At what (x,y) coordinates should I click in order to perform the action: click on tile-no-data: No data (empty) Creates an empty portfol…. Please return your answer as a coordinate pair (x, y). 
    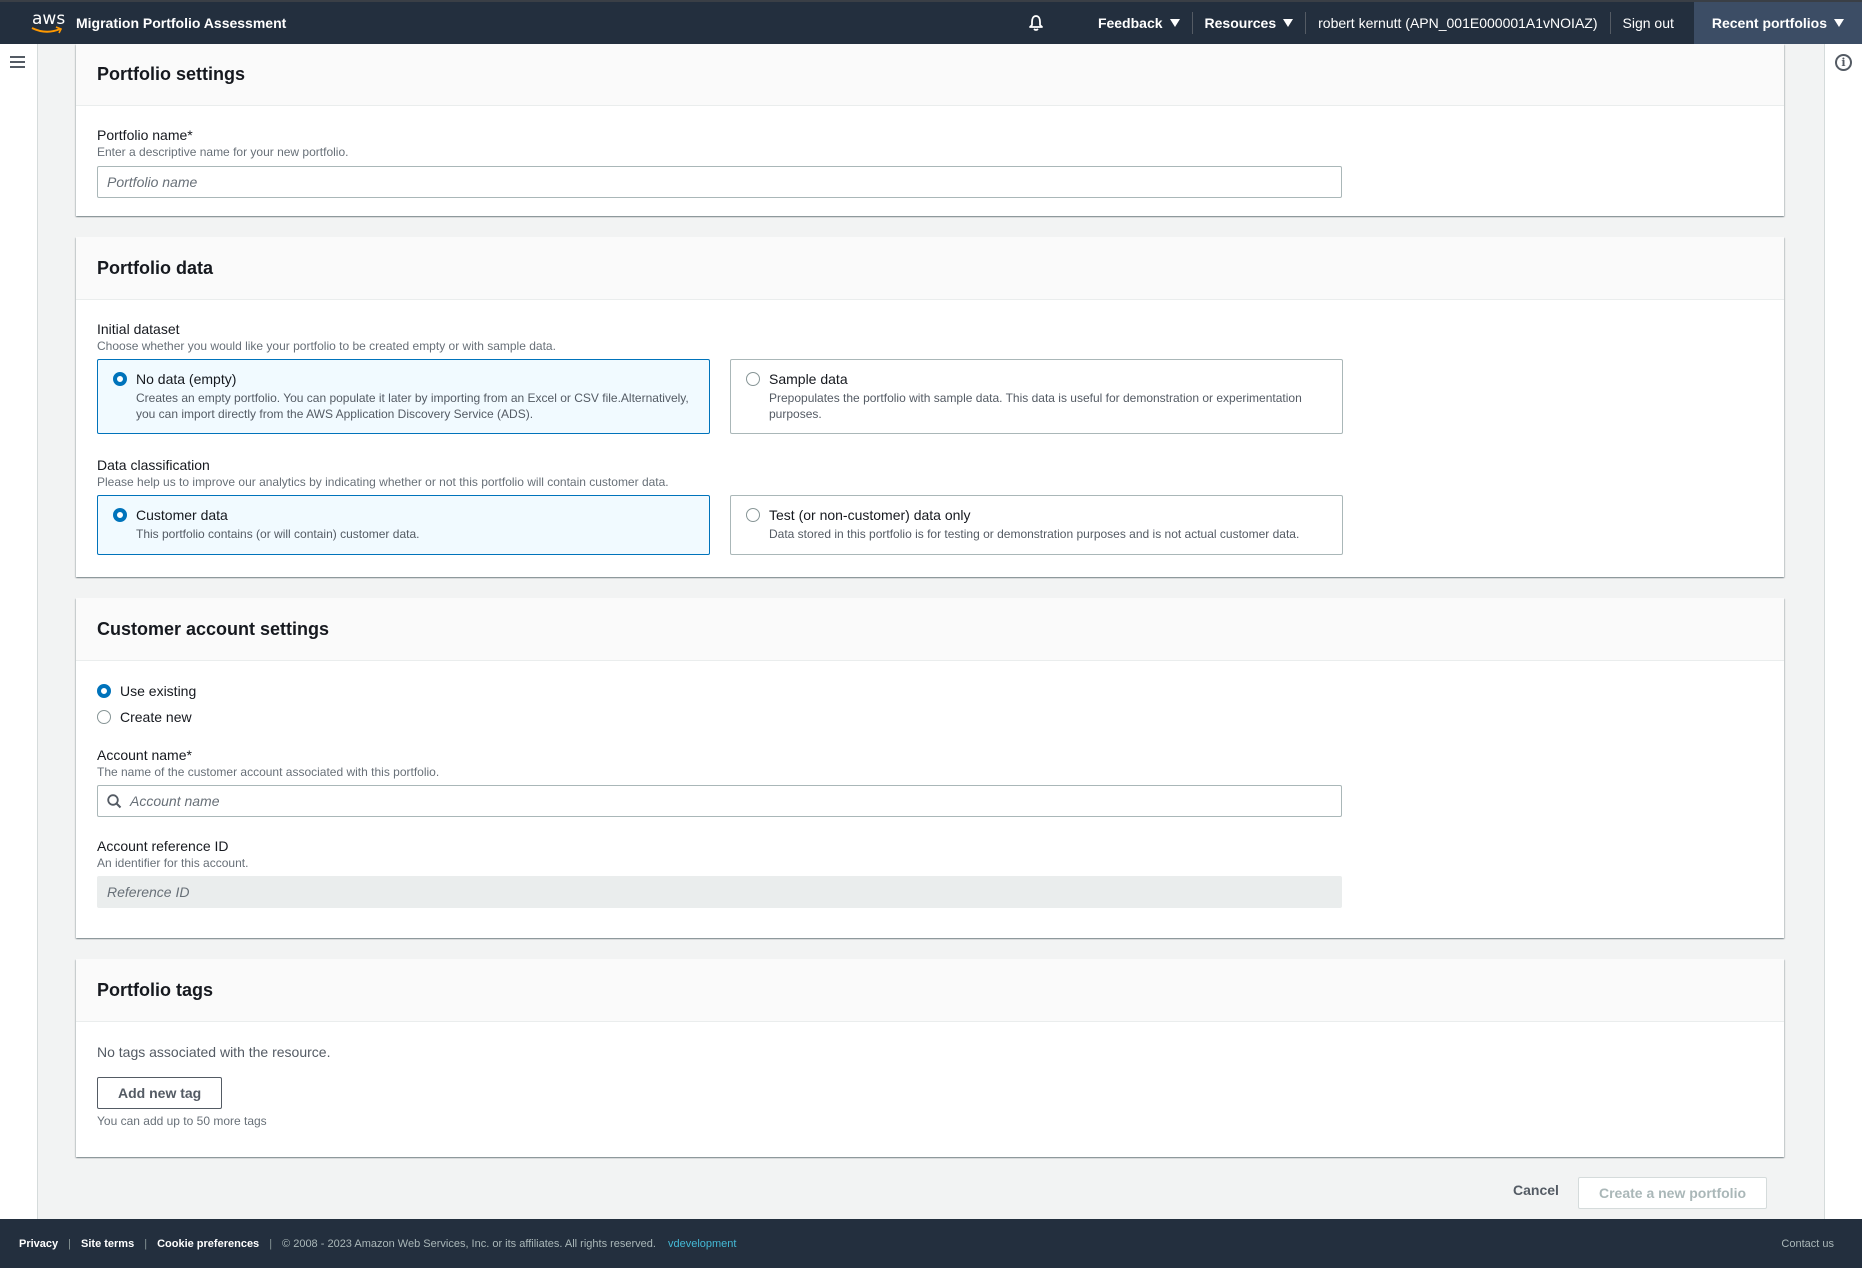
    Looking at the image, I should click on (403, 396).